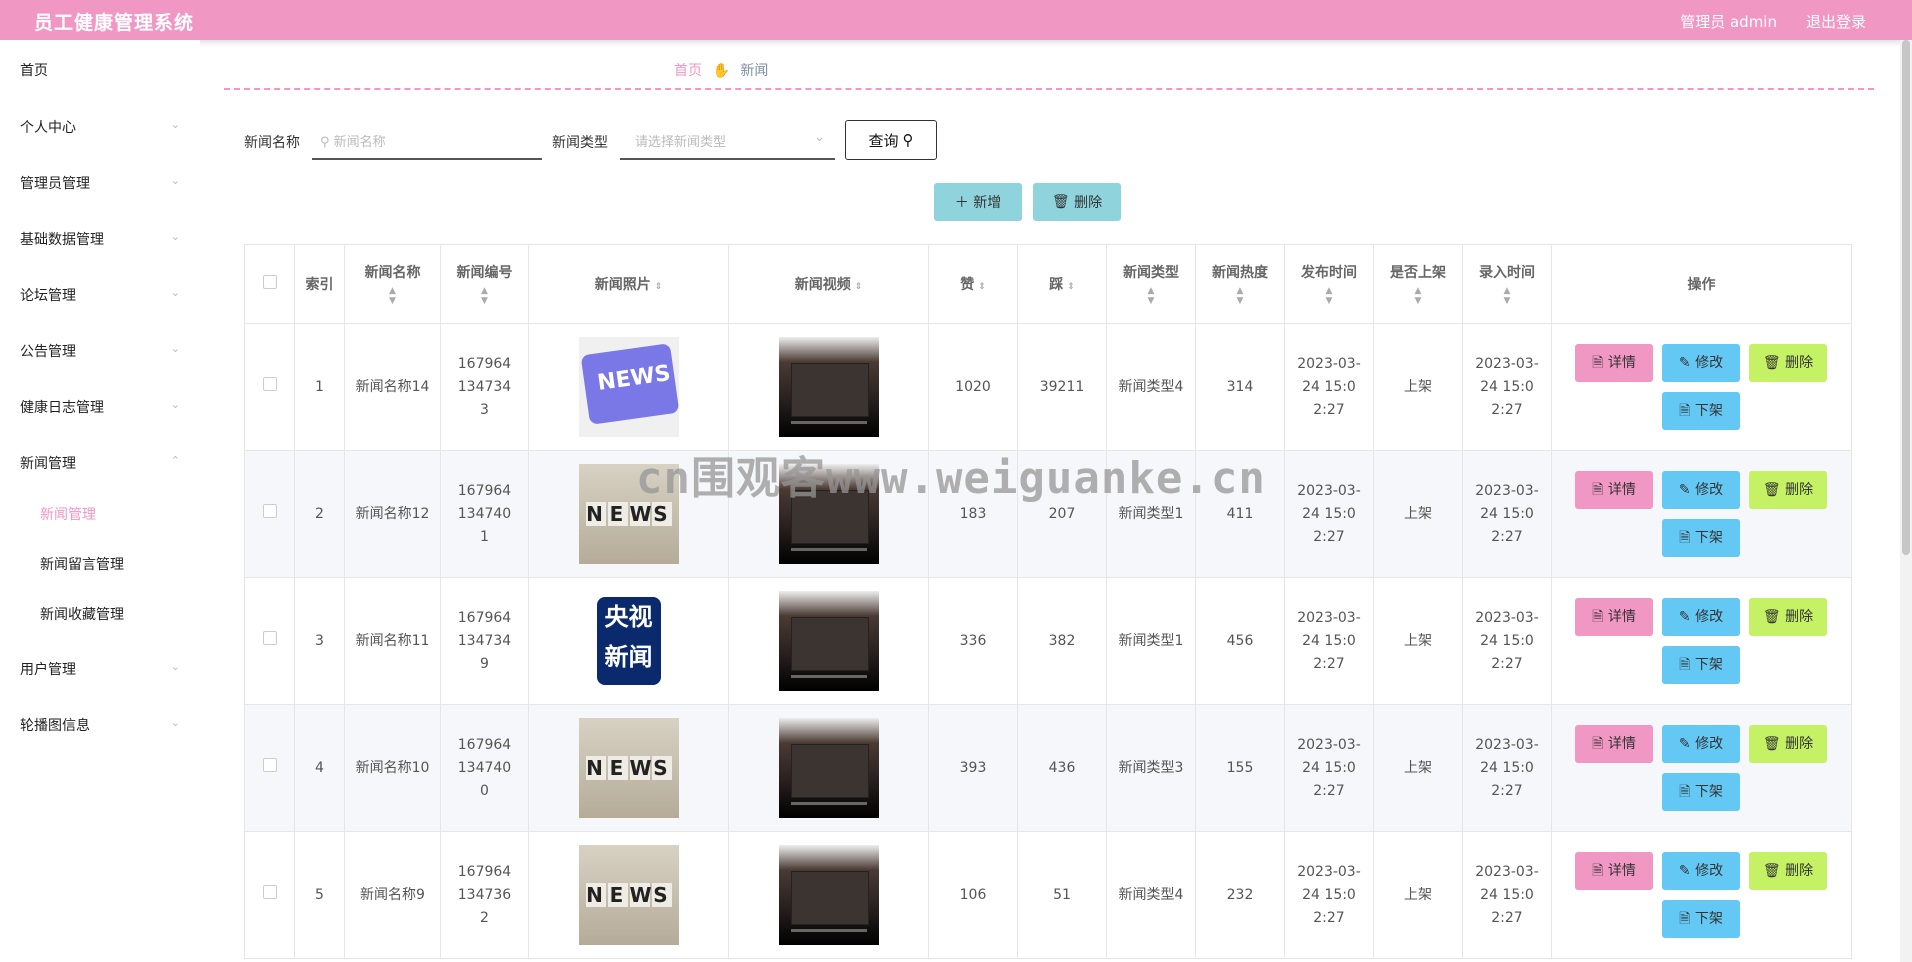  I want to click on cell-code: 1679641347362, so click(484, 895).